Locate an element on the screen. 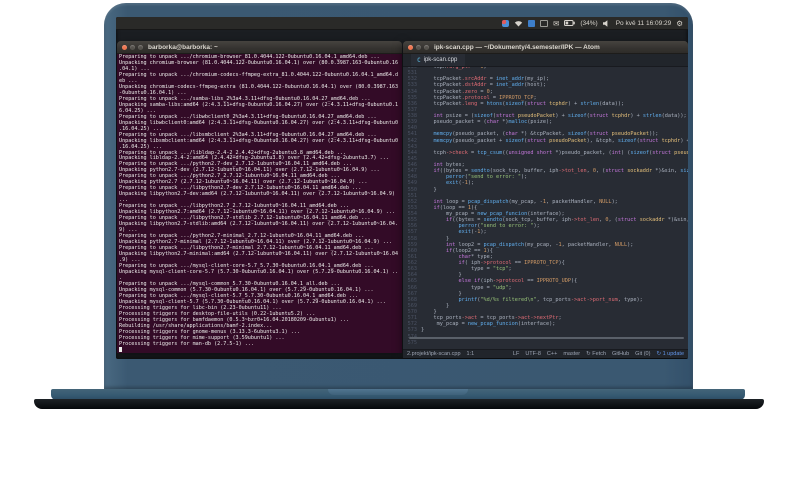 This screenshot has width=800, height=477. status-item: UTF-8 is located at coordinates (533, 354).